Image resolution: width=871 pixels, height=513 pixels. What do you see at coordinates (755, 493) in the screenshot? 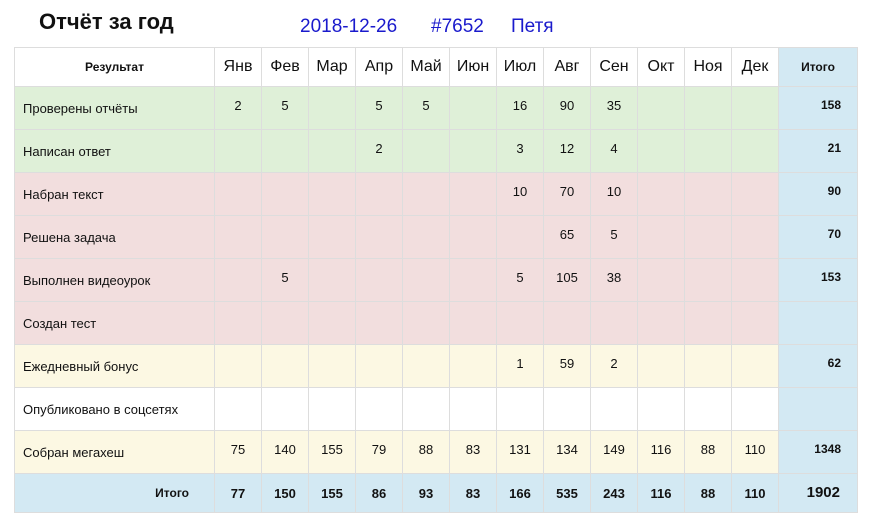
I see `month-value-cell: 110` at bounding box center [755, 493].